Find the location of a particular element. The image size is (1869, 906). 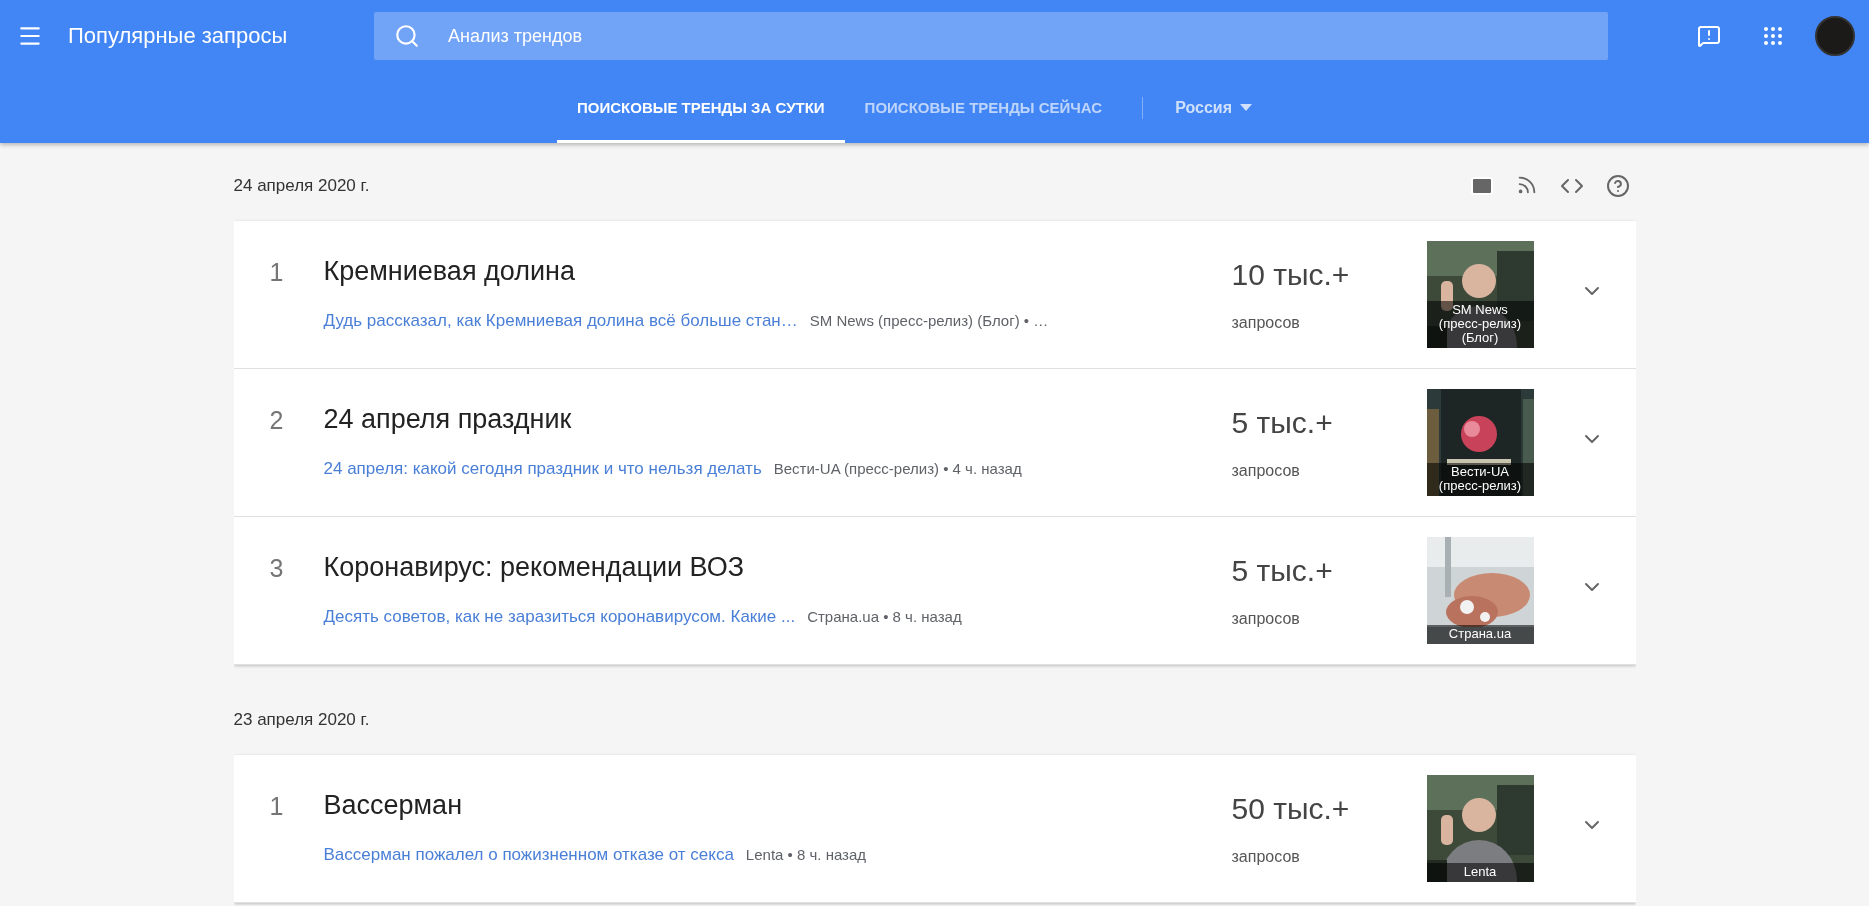

trend-title: Вассерман is located at coordinates (393, 805).